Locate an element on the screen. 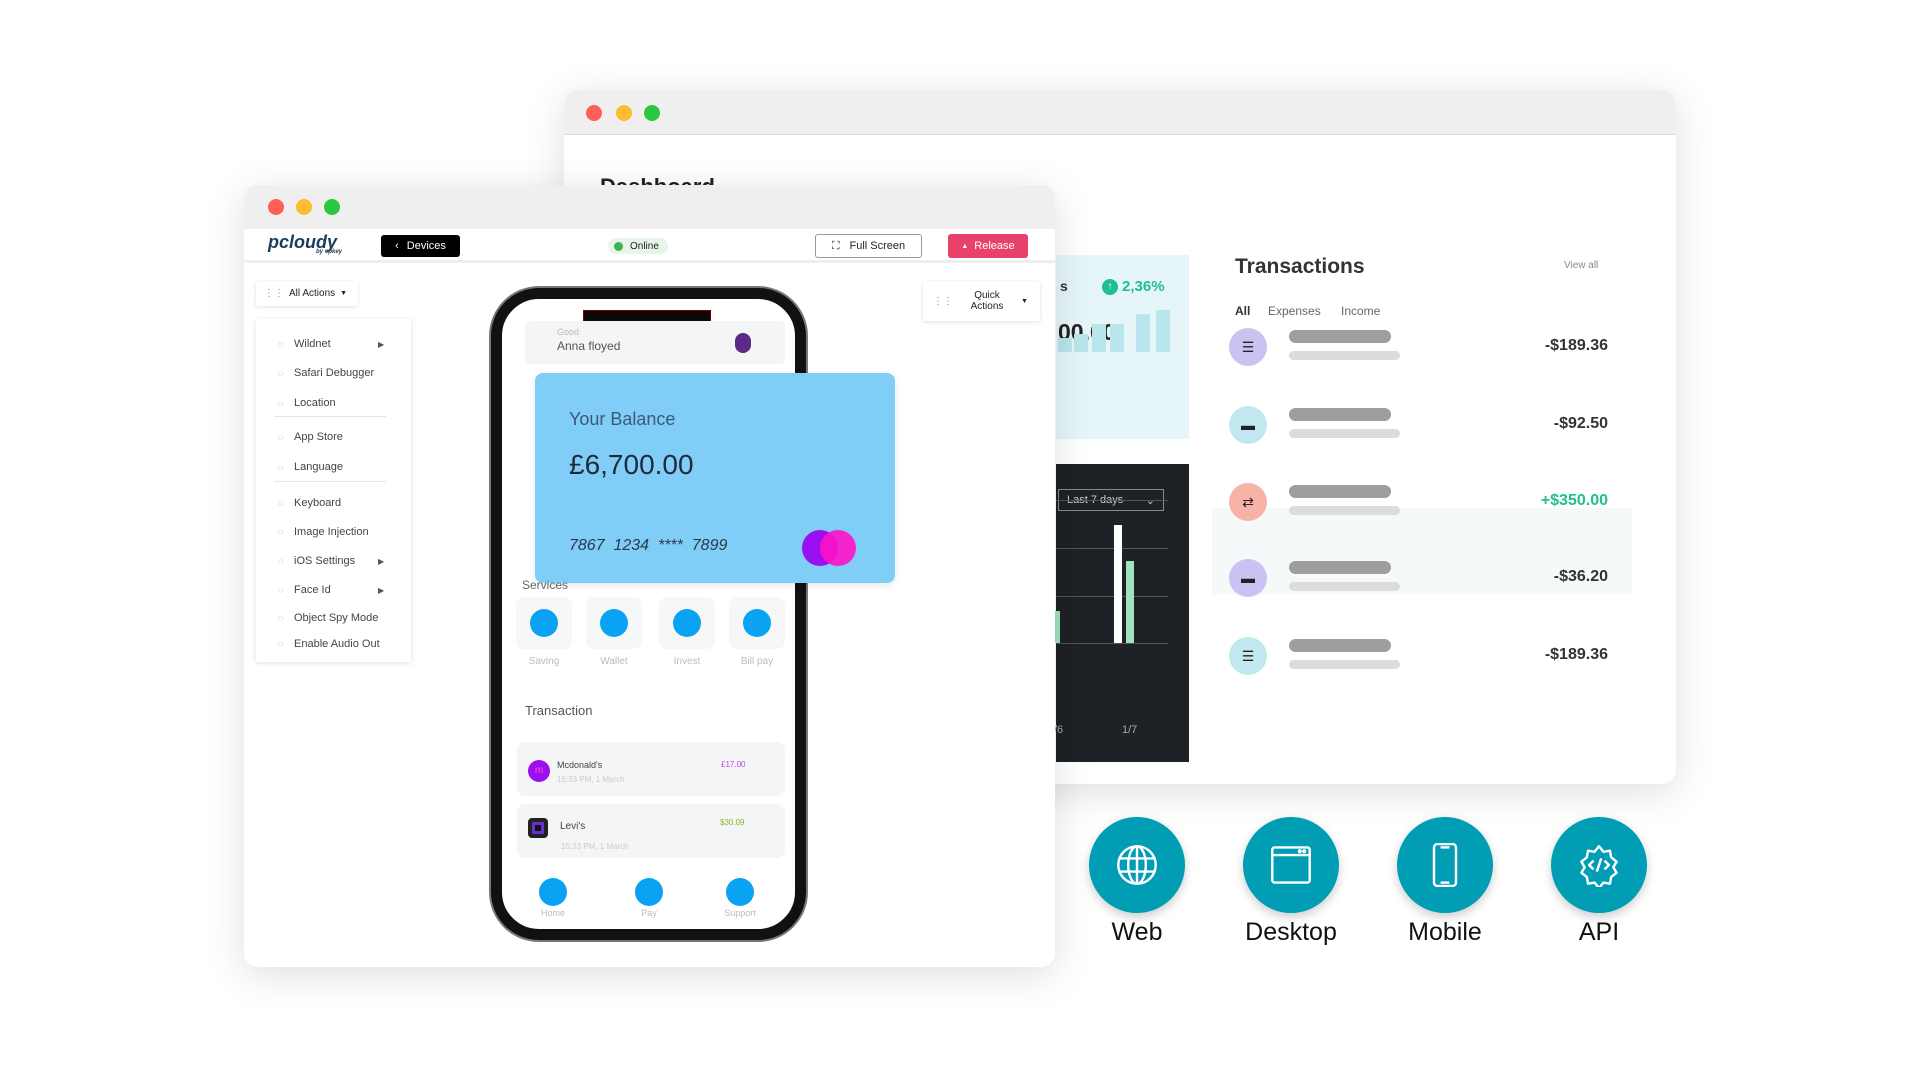 Image resolution: width=1920 pixels, height=1080 pixels. card-number: 7867 1234 **** 7899 is located at coordinates (648, 545).